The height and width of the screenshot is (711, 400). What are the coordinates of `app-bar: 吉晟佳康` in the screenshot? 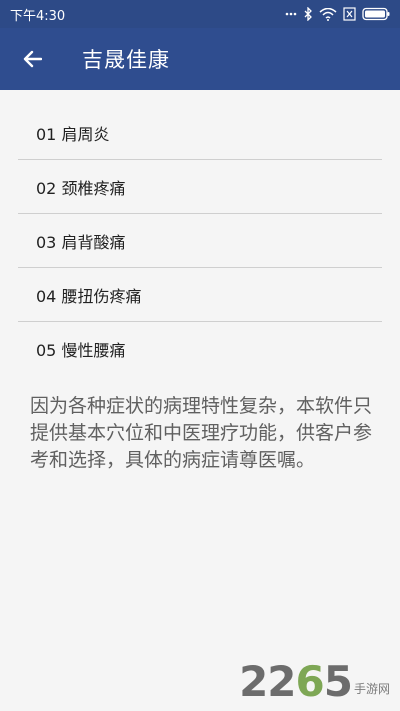 It's located at (200, 59).